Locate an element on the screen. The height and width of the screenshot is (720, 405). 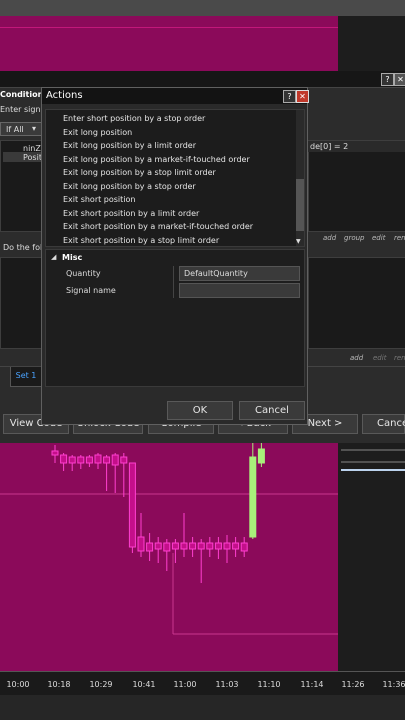
x-tick-label: 11:14 is located at coordinates (312, 684).